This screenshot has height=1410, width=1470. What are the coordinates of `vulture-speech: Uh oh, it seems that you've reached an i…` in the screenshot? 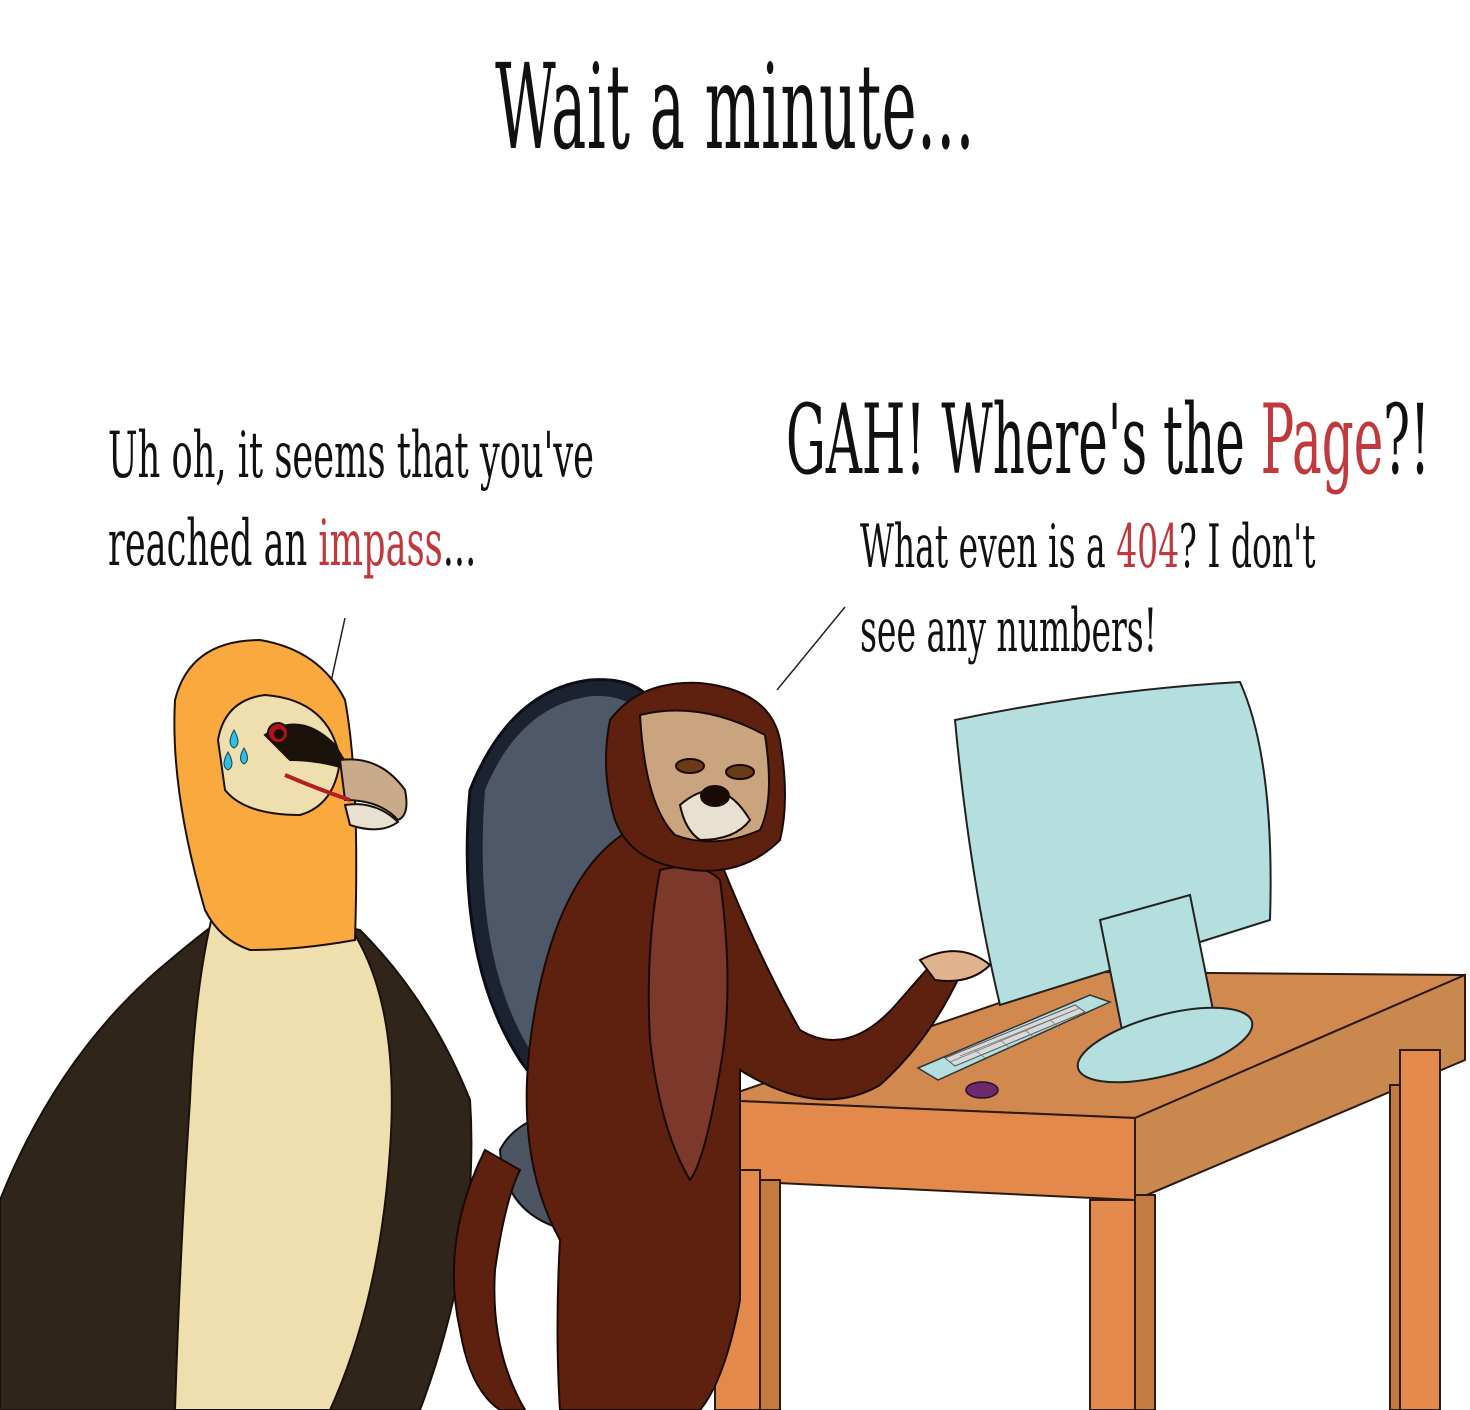 It's located at (351, 500).